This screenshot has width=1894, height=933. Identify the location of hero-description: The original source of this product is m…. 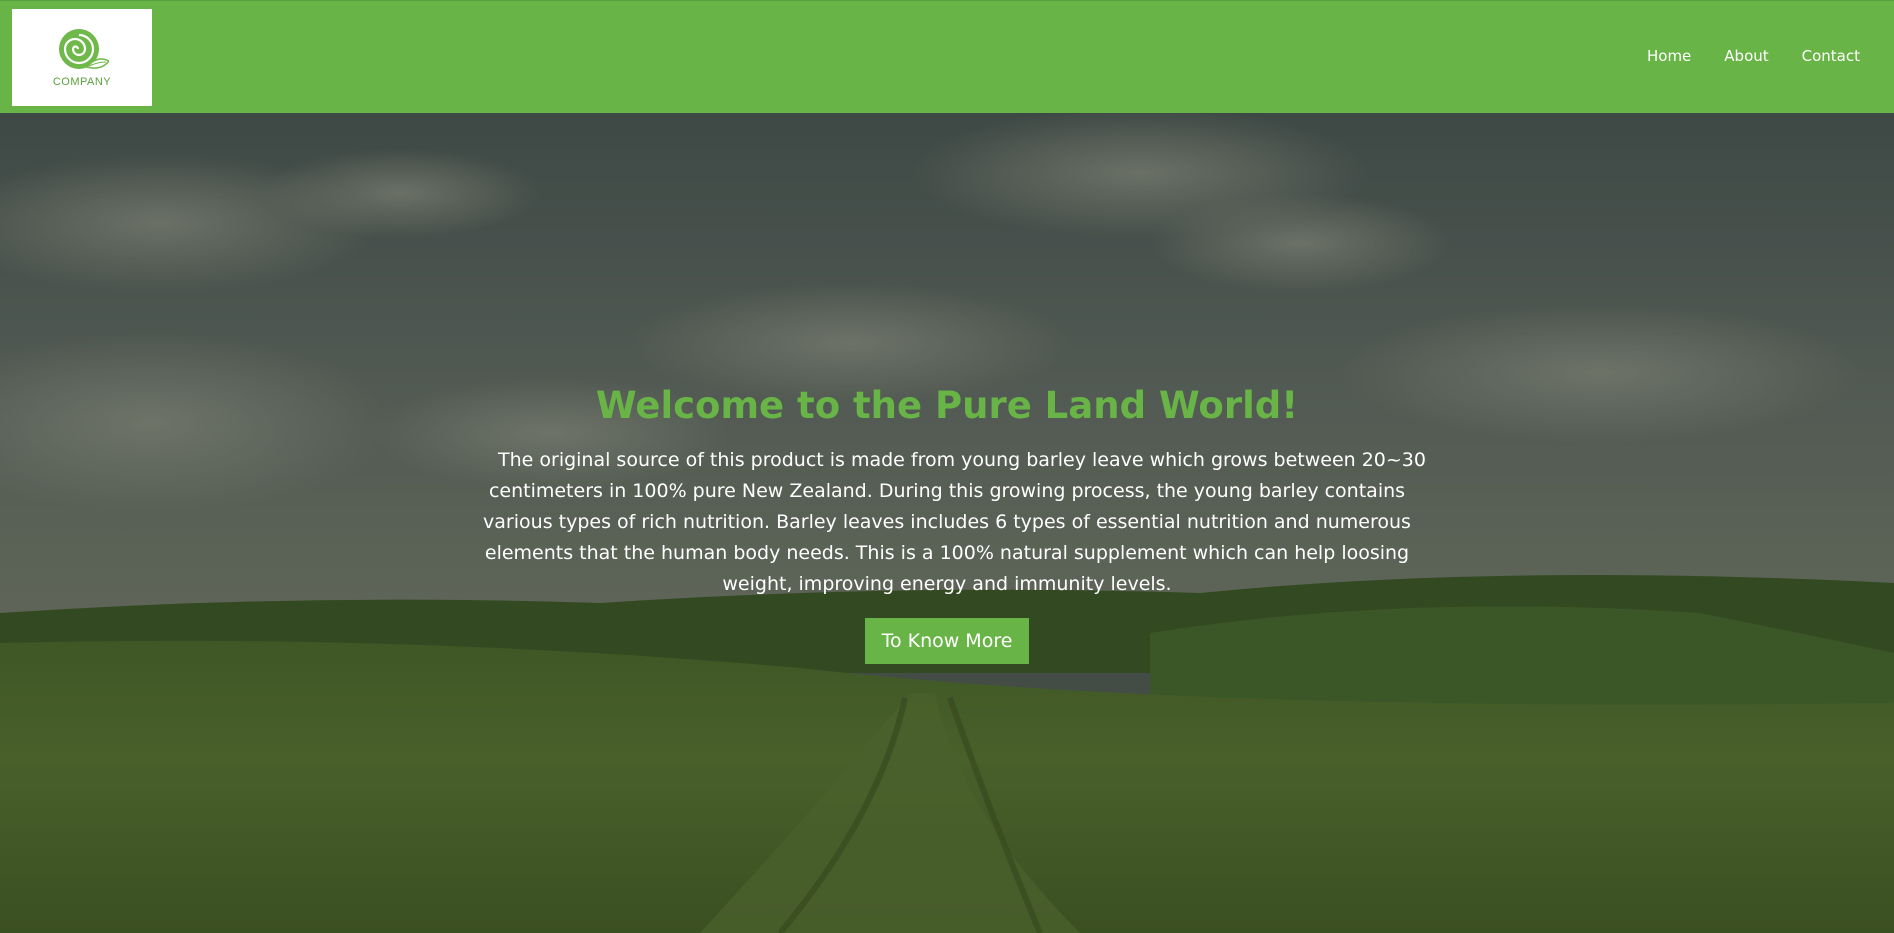
(954, 522).